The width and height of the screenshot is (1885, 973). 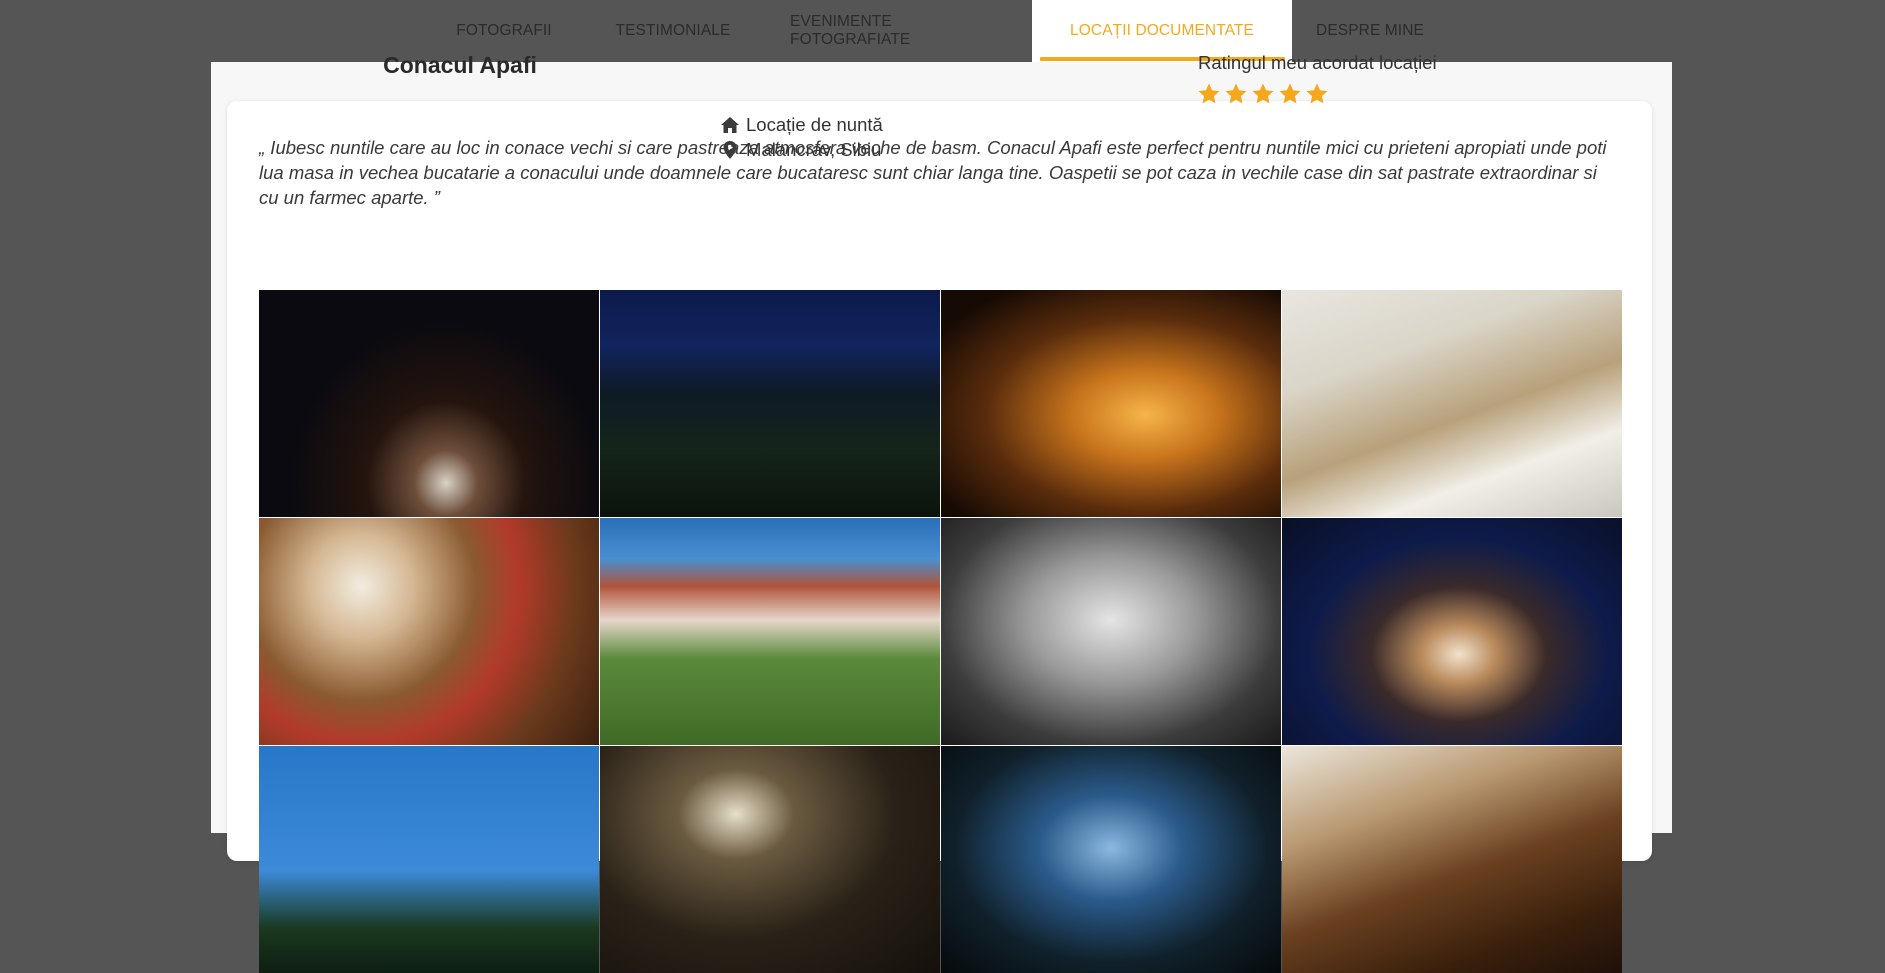 I want to click on photo-couple-under-trees, so click(x=1111, y=859).